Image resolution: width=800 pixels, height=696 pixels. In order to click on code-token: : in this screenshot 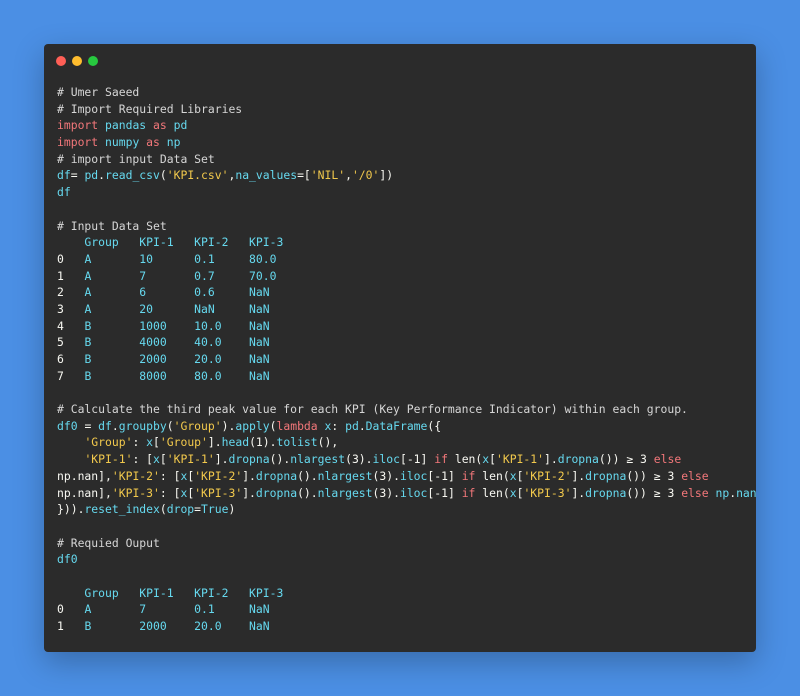, I will do `click(139, 442)`.